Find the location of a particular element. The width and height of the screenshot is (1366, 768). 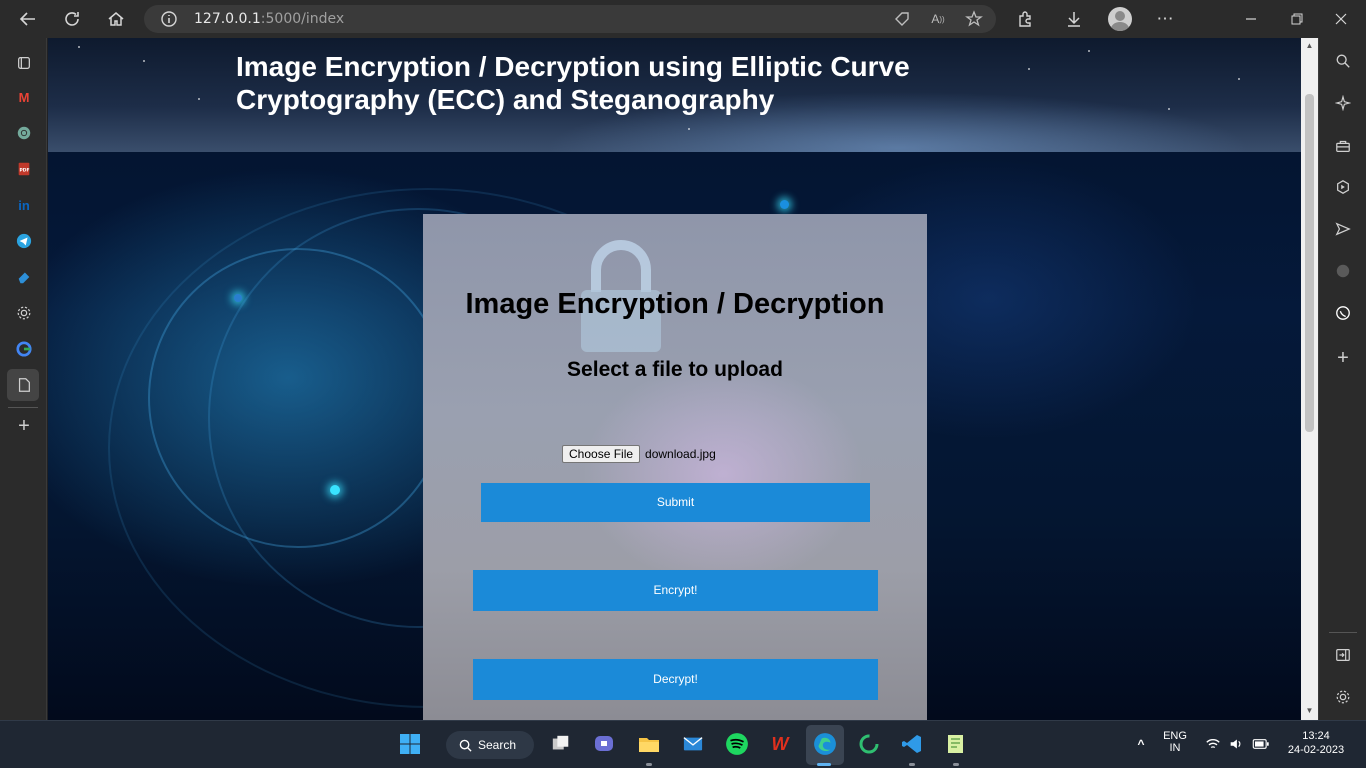

google-icon is located at coordinates (24, 349).